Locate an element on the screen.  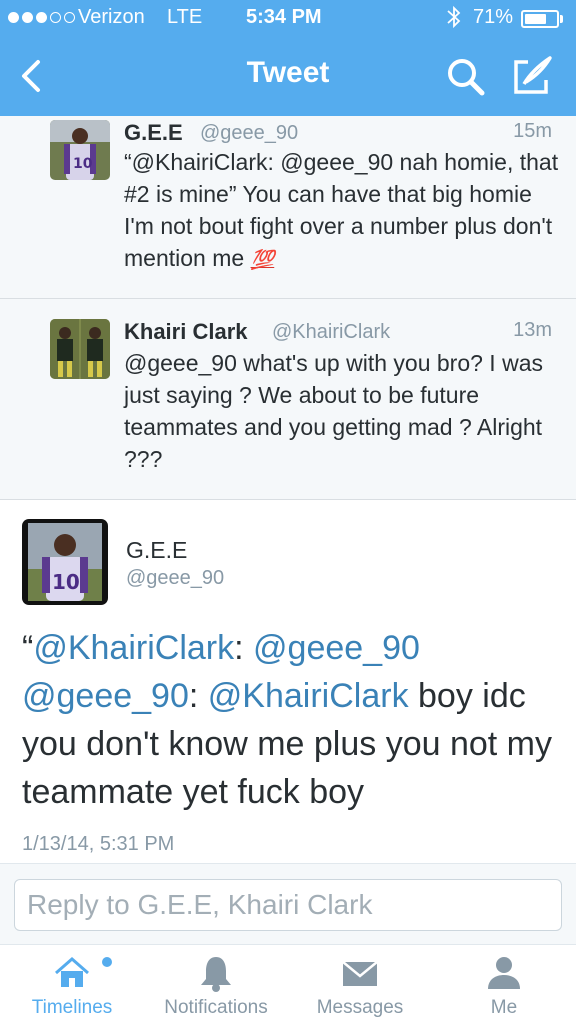
compose-button is located at coordinates (532, 76).